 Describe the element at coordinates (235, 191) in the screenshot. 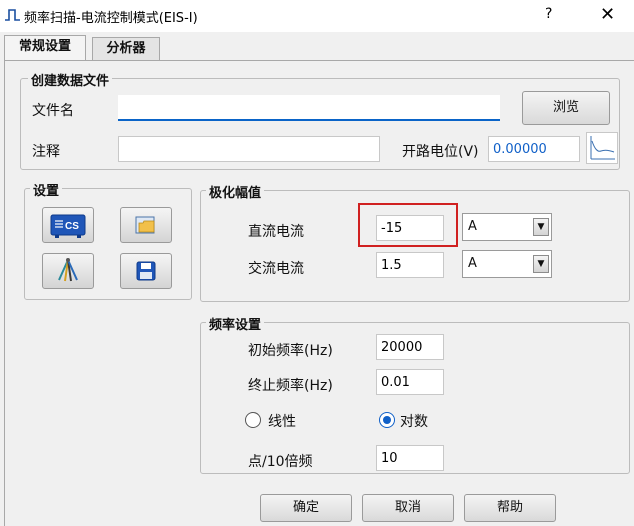

I see `polarization-legend: 极化幅值` at that location.